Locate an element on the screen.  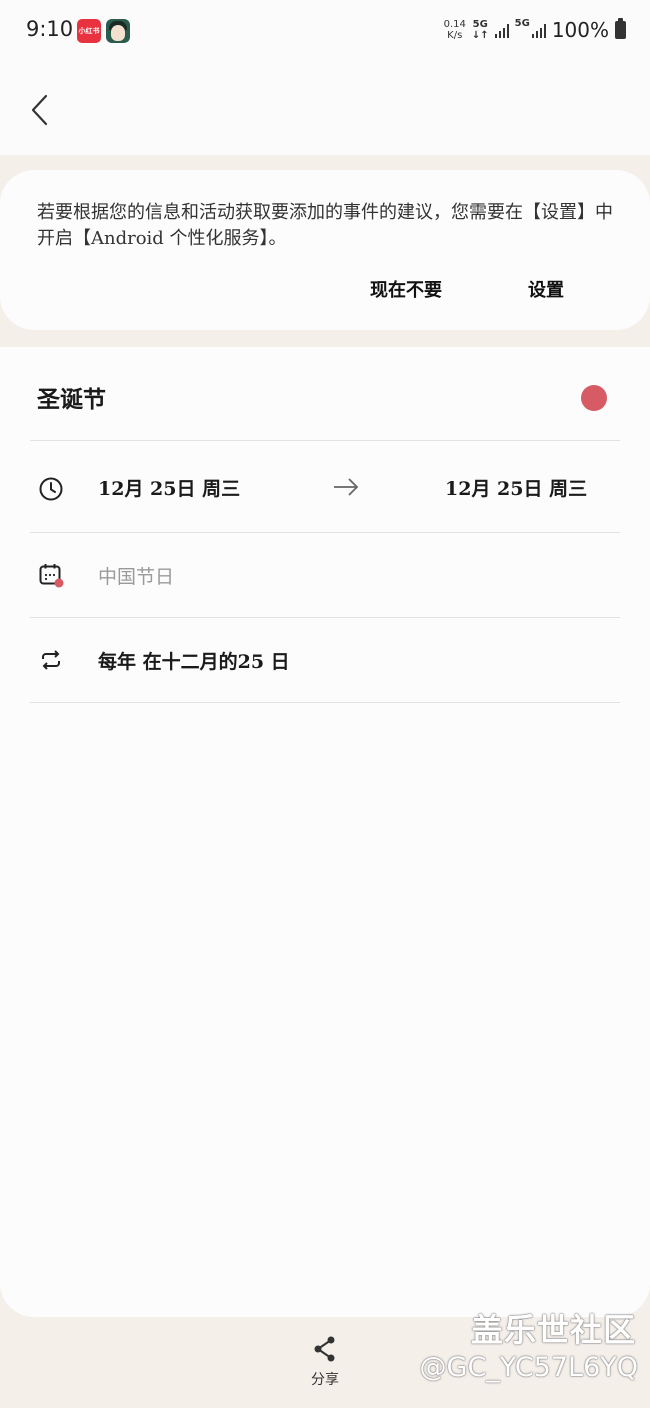
start-date: 12月 25日 周三 is located at coordinates (169, 487).